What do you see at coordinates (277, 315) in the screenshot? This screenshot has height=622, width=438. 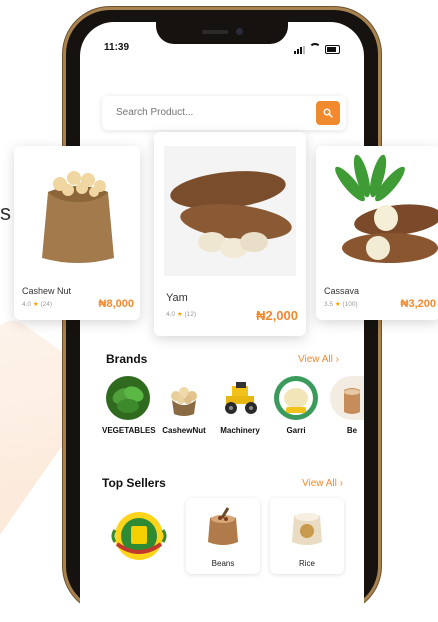 I see `product-price: ₦2,000` at bounding box center [277, 315].